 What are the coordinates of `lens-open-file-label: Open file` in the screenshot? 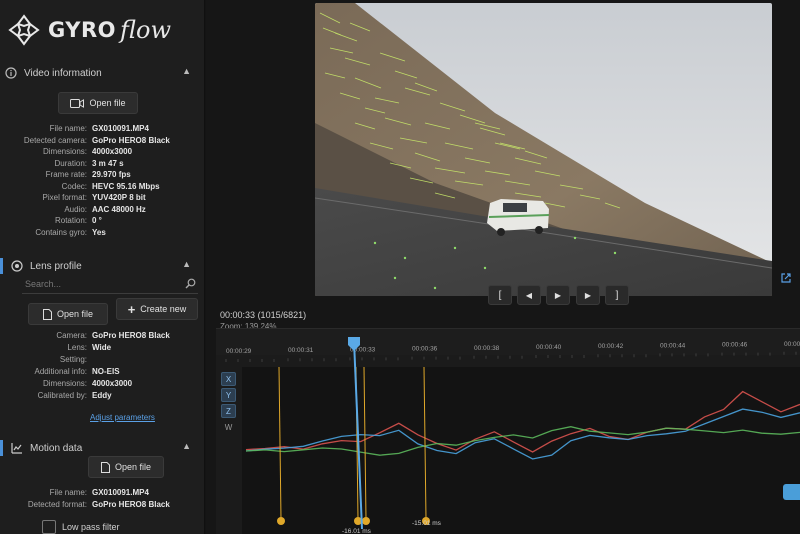 It's located at (75, 314).